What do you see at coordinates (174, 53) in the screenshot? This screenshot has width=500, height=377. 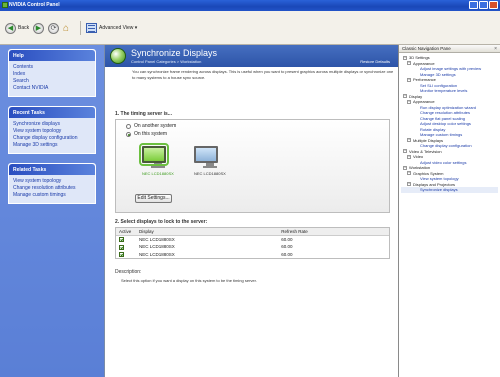 I see `page-title: Synchronize Displays` at bounding box center [174, 53].